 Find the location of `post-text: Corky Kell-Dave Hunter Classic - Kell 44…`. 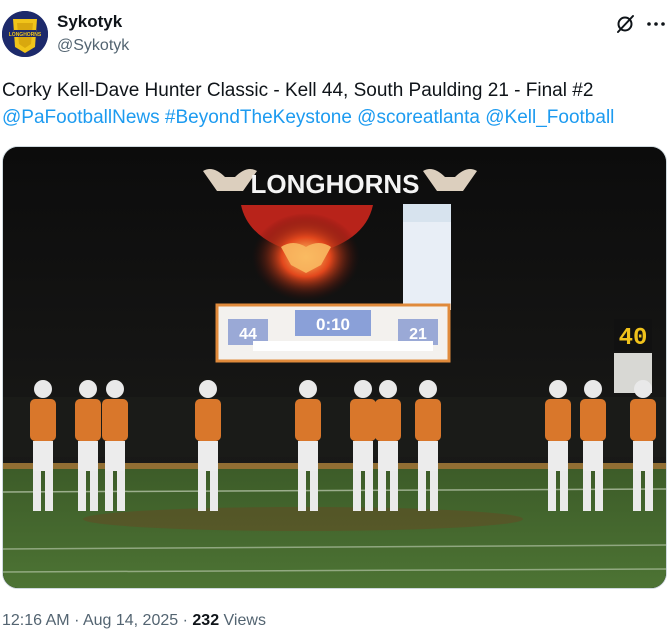

post-text: Corky Kell-Dave Hunter Classic - Kell 44… is located at coordinates (298, 90).